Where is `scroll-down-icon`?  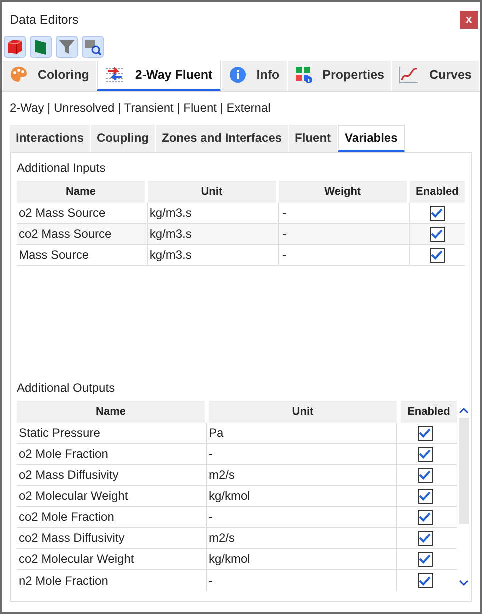 scroll-down-icon is located at coordinates (464, 583).